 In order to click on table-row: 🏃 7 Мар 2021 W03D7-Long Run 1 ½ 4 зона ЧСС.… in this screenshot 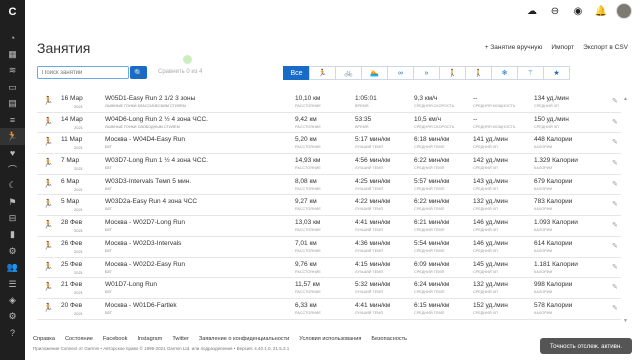, I will do `click(329, 164)`.